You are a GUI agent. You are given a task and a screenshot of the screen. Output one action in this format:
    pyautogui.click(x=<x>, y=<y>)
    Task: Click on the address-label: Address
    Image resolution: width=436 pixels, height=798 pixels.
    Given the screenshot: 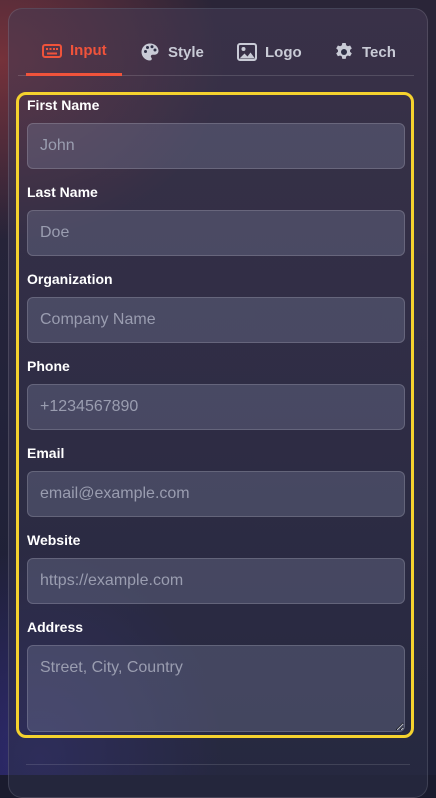 What is the action you would take?
    pyautogui.click(x=55, y=627)
    